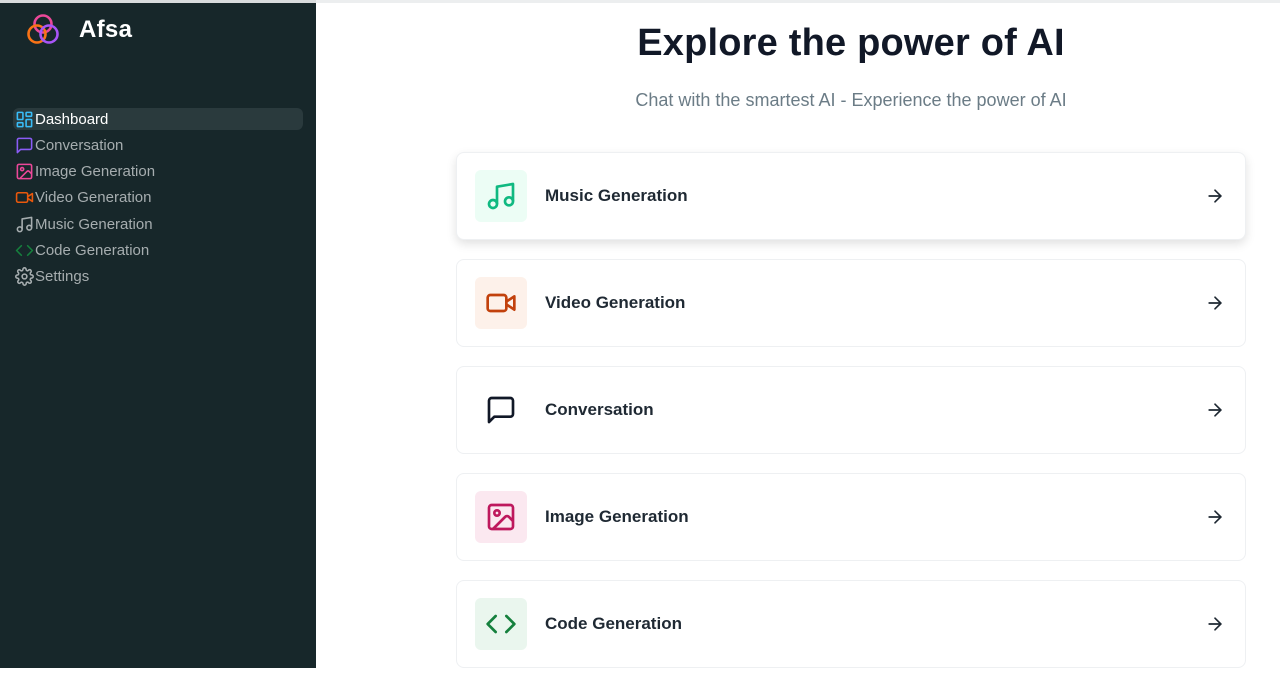  I want to click on card-label: Conversation, so click(599, 409).